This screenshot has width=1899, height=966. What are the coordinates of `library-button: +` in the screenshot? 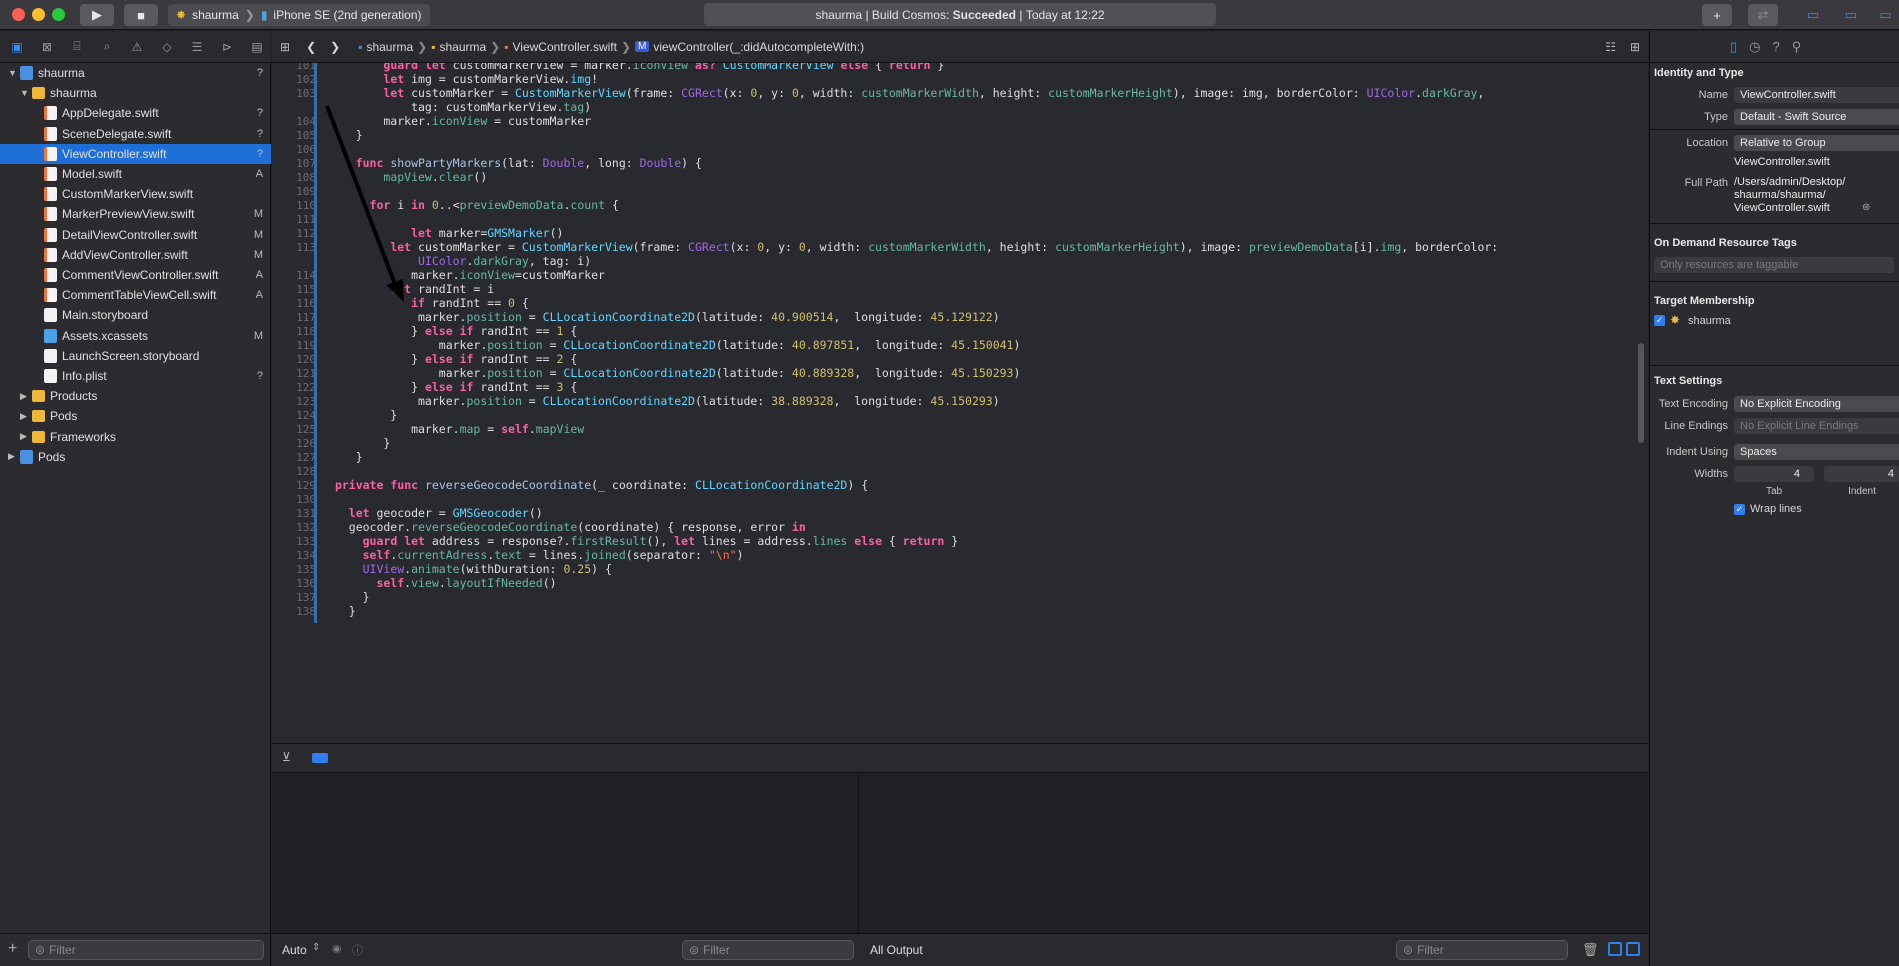 It's located at (1717, 15).